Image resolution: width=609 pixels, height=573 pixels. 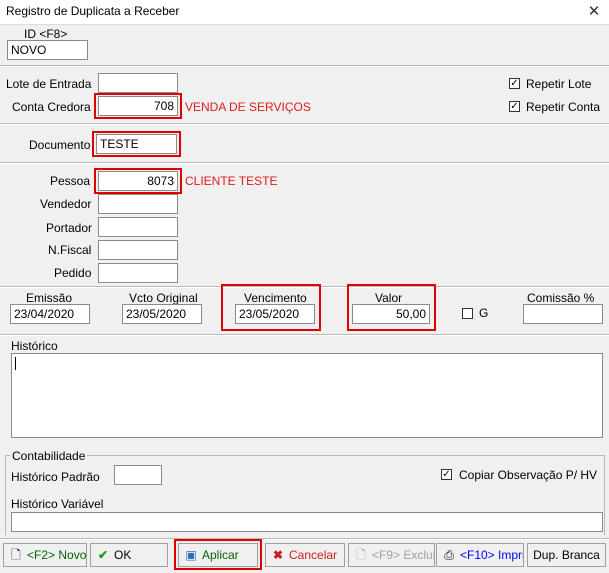 I want to click on lote-label: Lote de Entrada, so click(x=49, y=84).